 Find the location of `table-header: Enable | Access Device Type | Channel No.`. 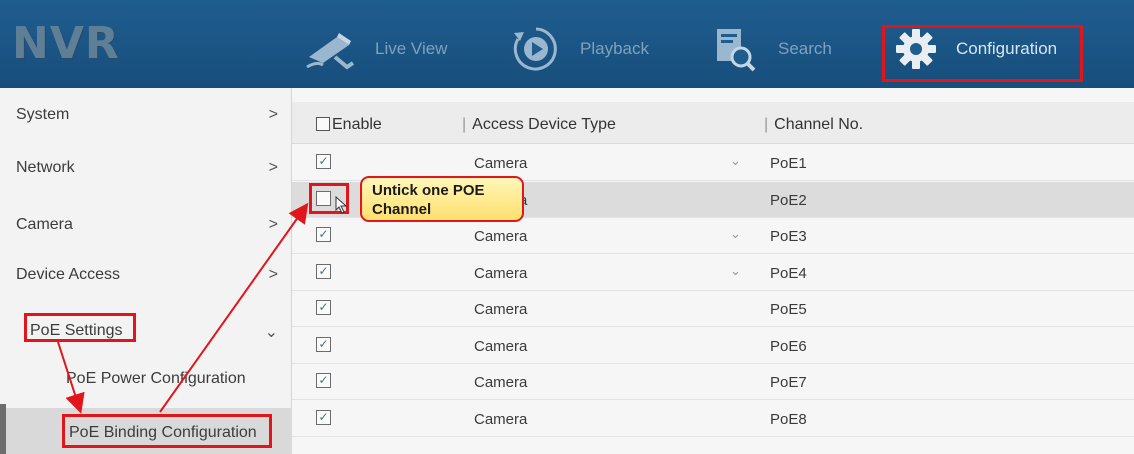

table-header: Enable | Access Device Type | Channel No. is located at coordinates (713, 123).